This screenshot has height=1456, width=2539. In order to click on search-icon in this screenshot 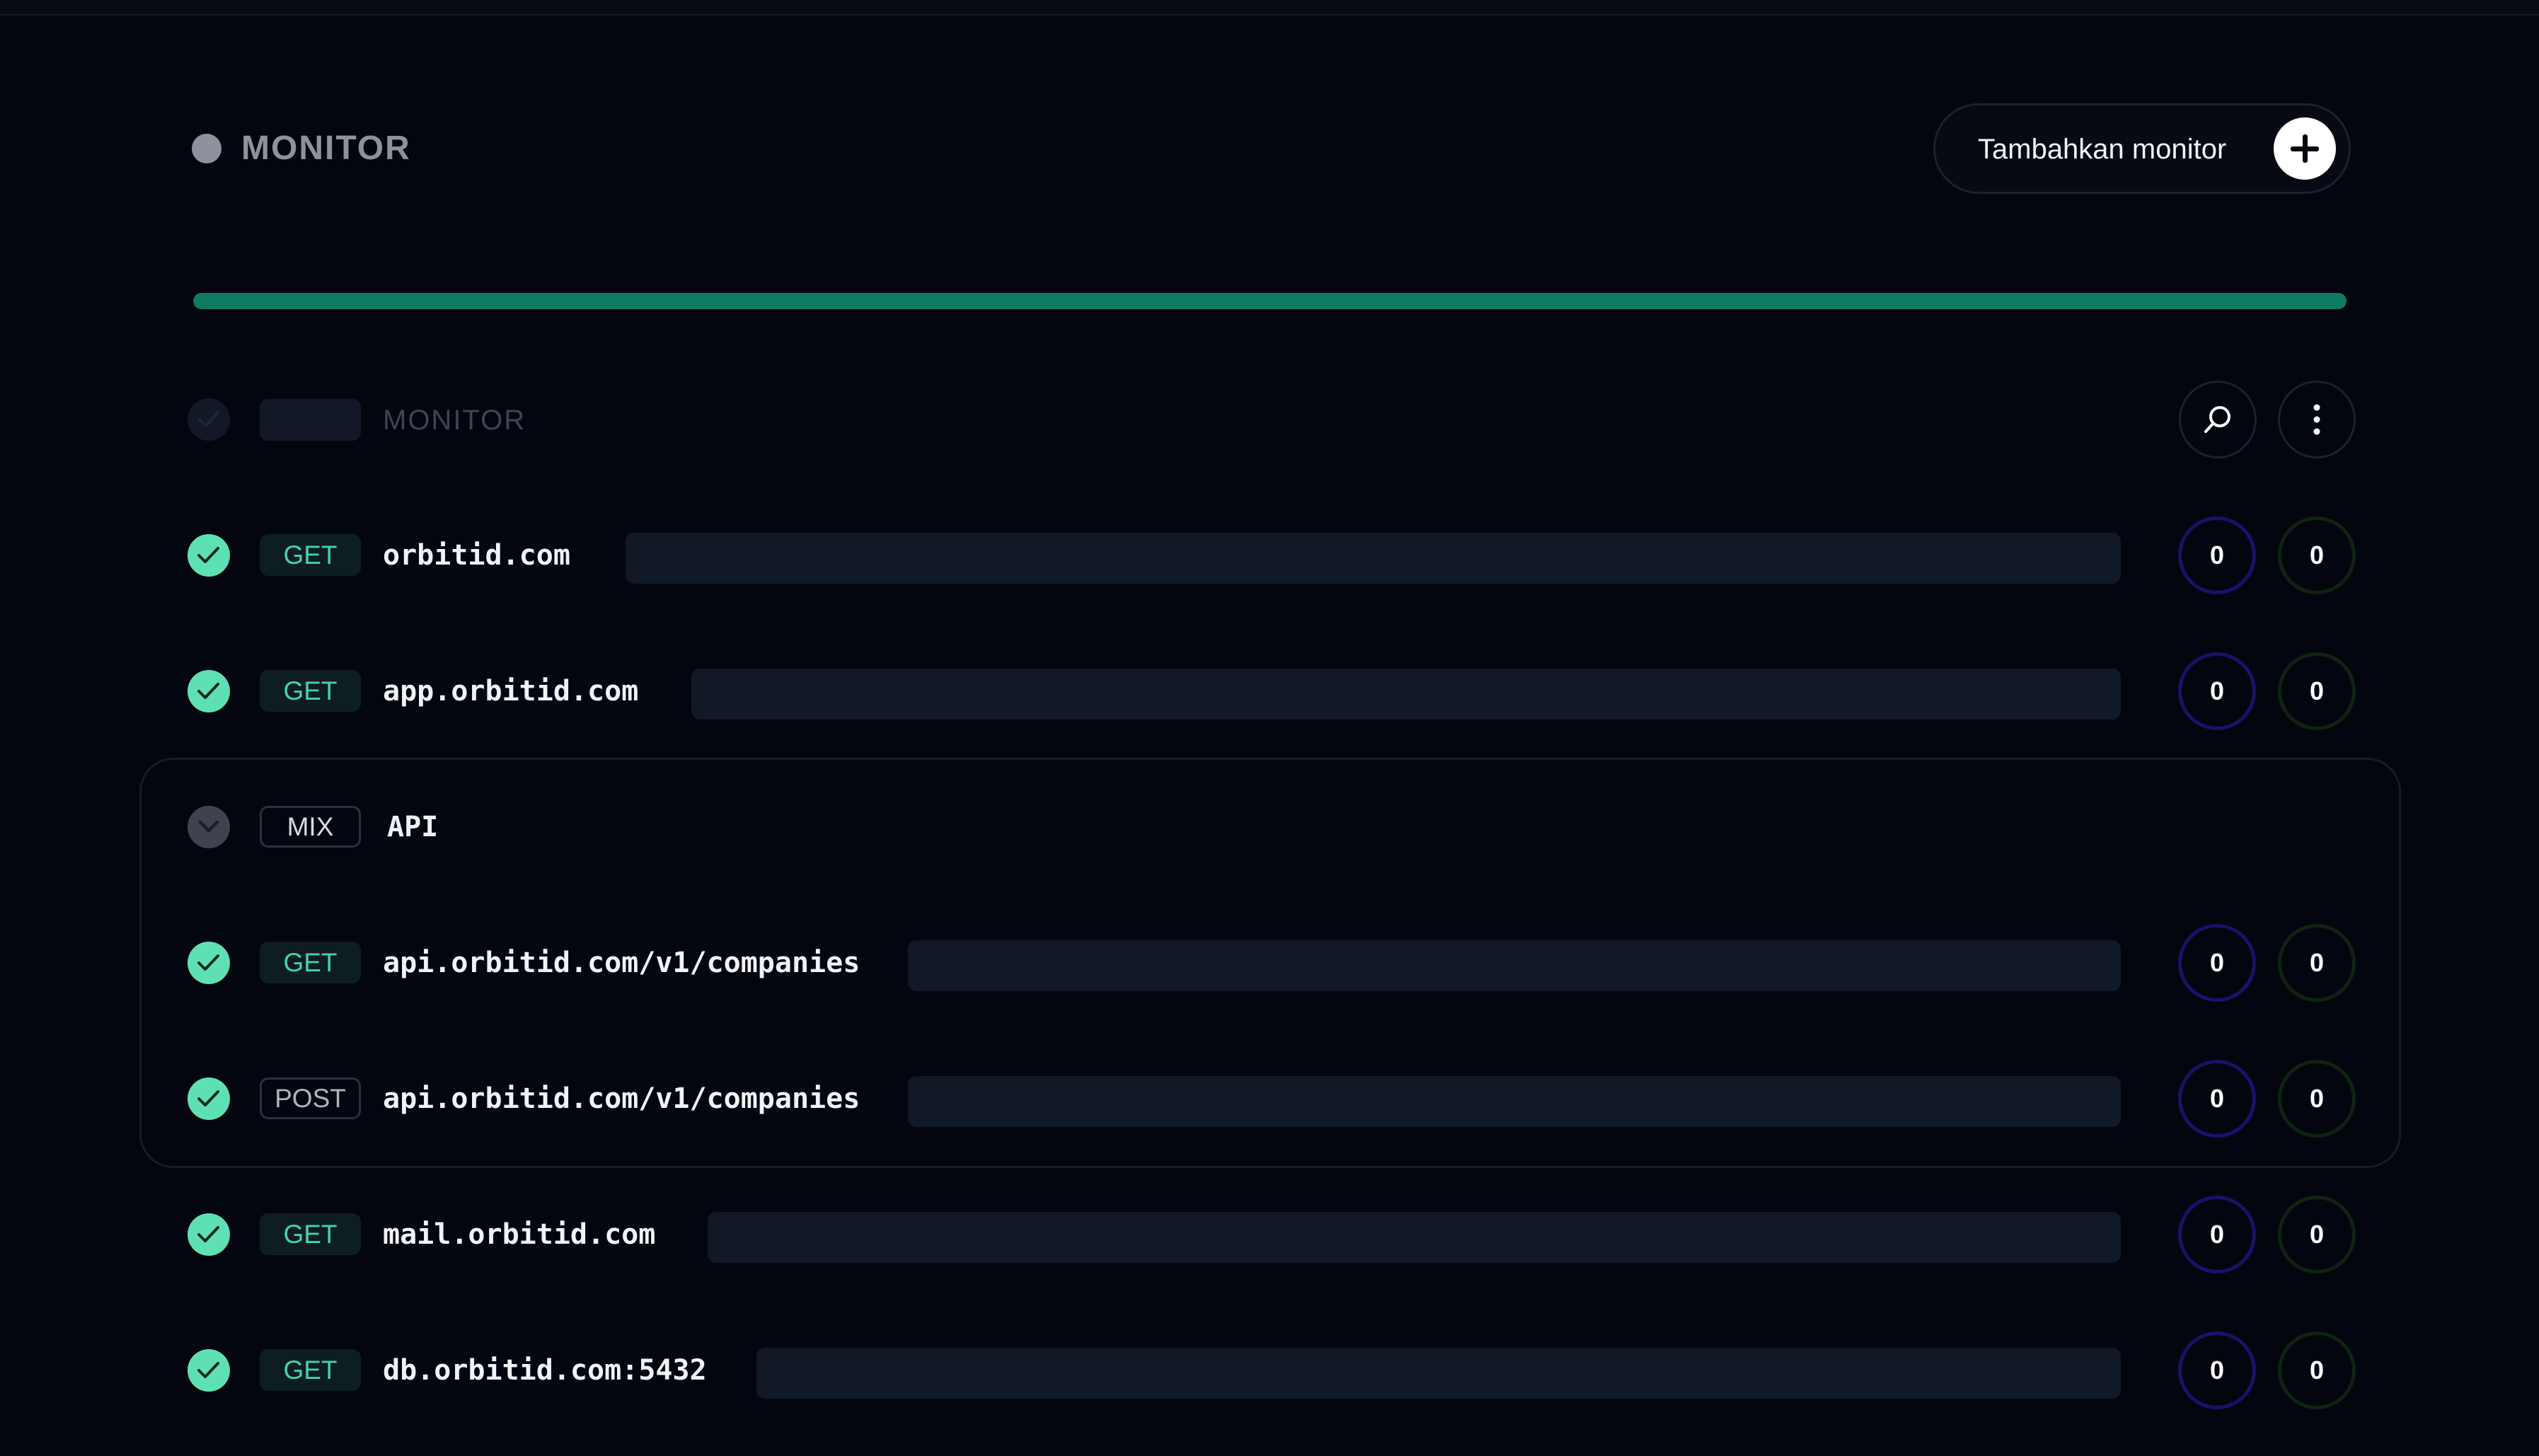, I will do `click(2217, 420)`.